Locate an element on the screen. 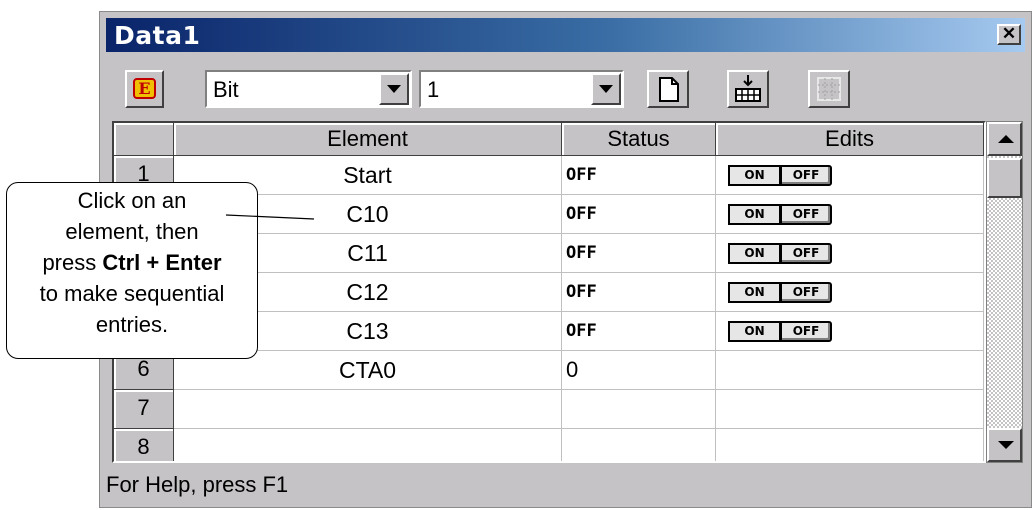 The height and width of the screenshot is (510, 1034). callout-line-4: to make sequential is located at coordinates (132, 293).